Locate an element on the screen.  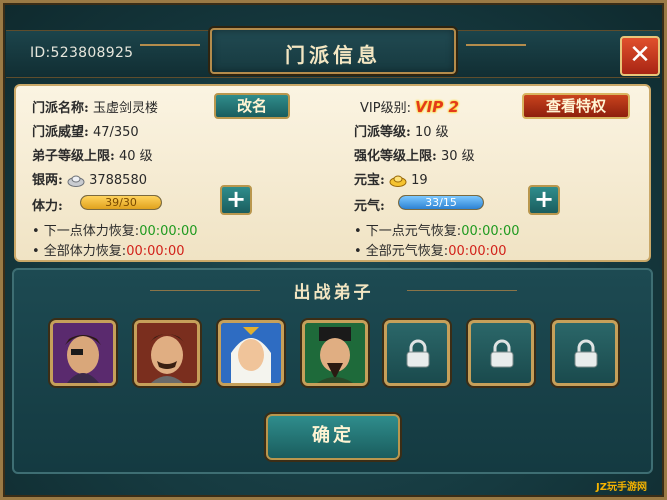
vip-row: VIP级别: VIP 2 is located at coordinates (409, 106).